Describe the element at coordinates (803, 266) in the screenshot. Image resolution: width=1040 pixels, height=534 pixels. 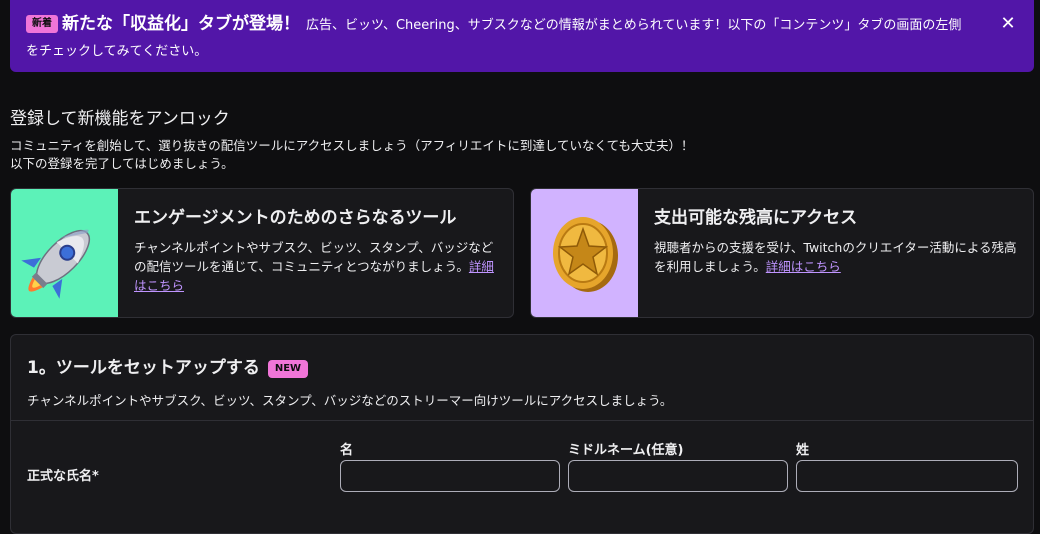
I see `learn-more-link: 詳細はこちら` at that location.